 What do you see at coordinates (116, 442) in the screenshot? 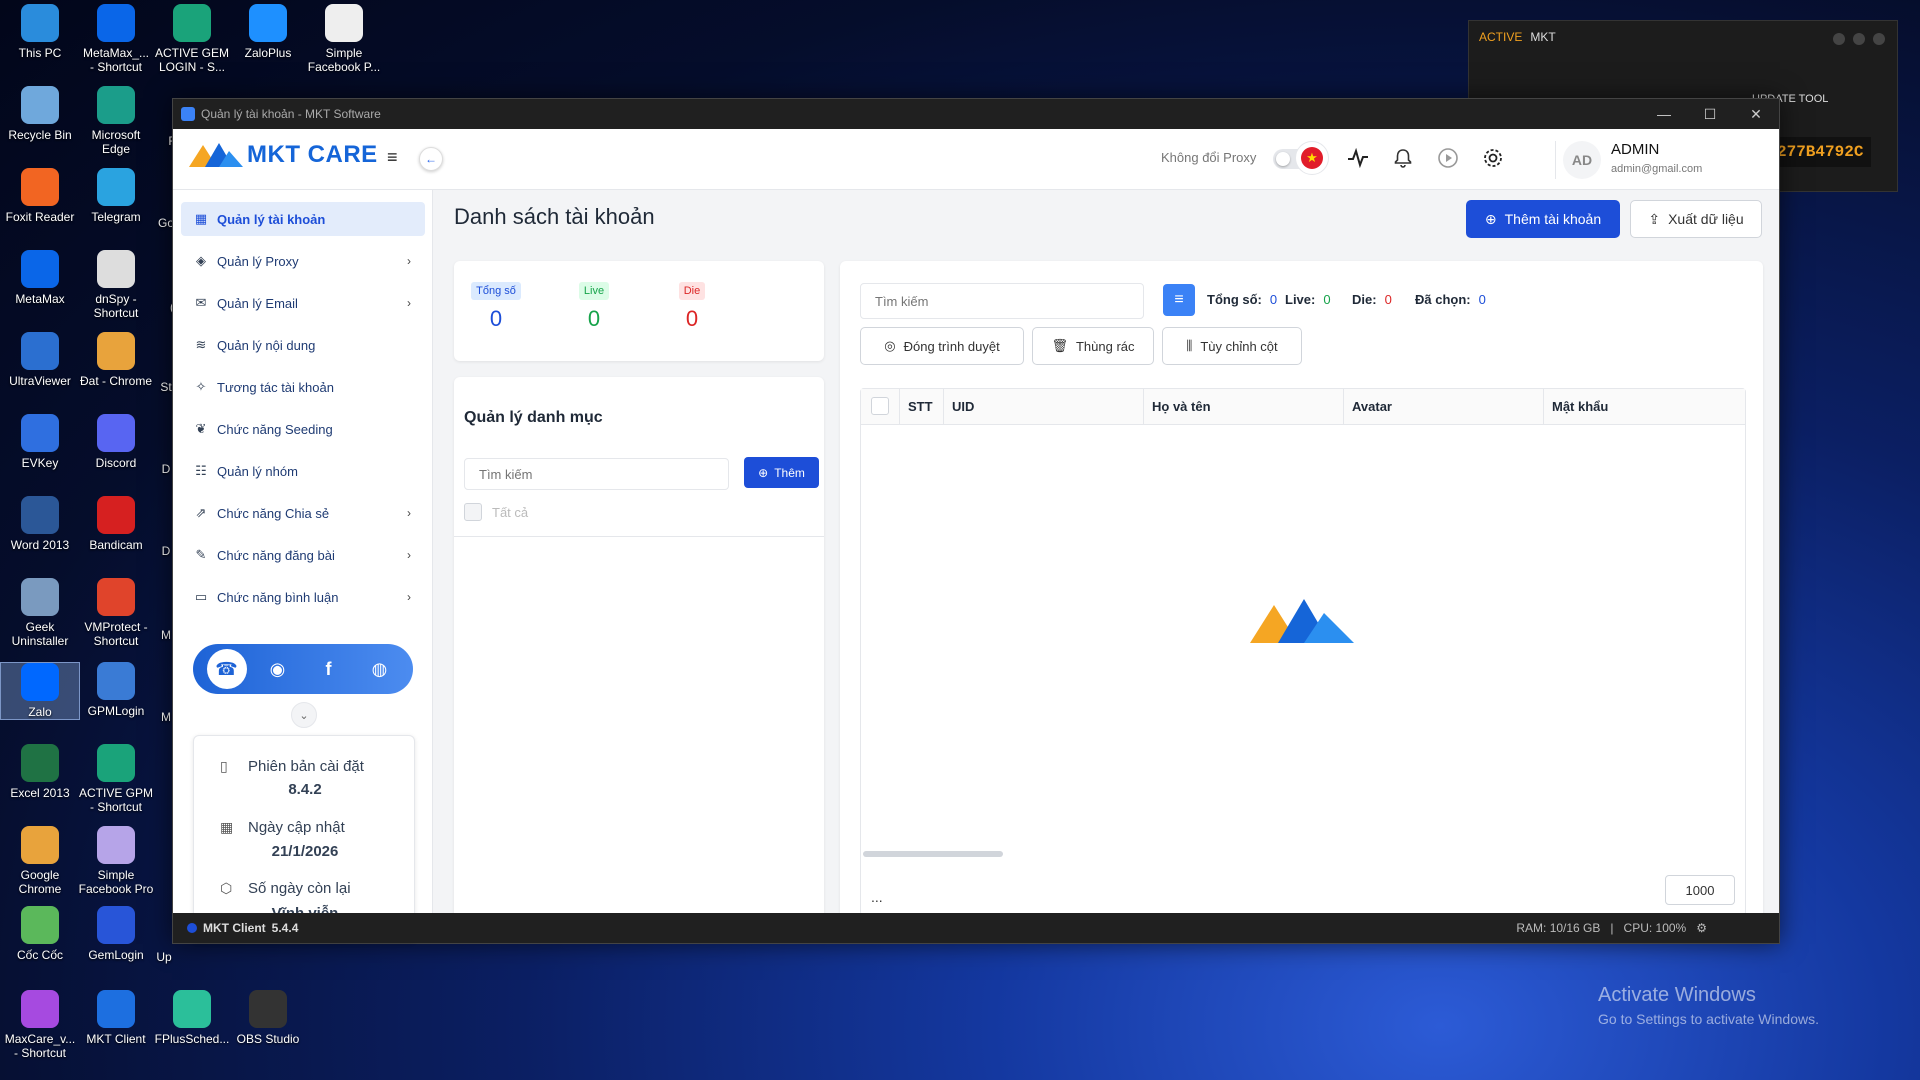
I see `desktop-icon: Discord` at bounding box center [116, 442].